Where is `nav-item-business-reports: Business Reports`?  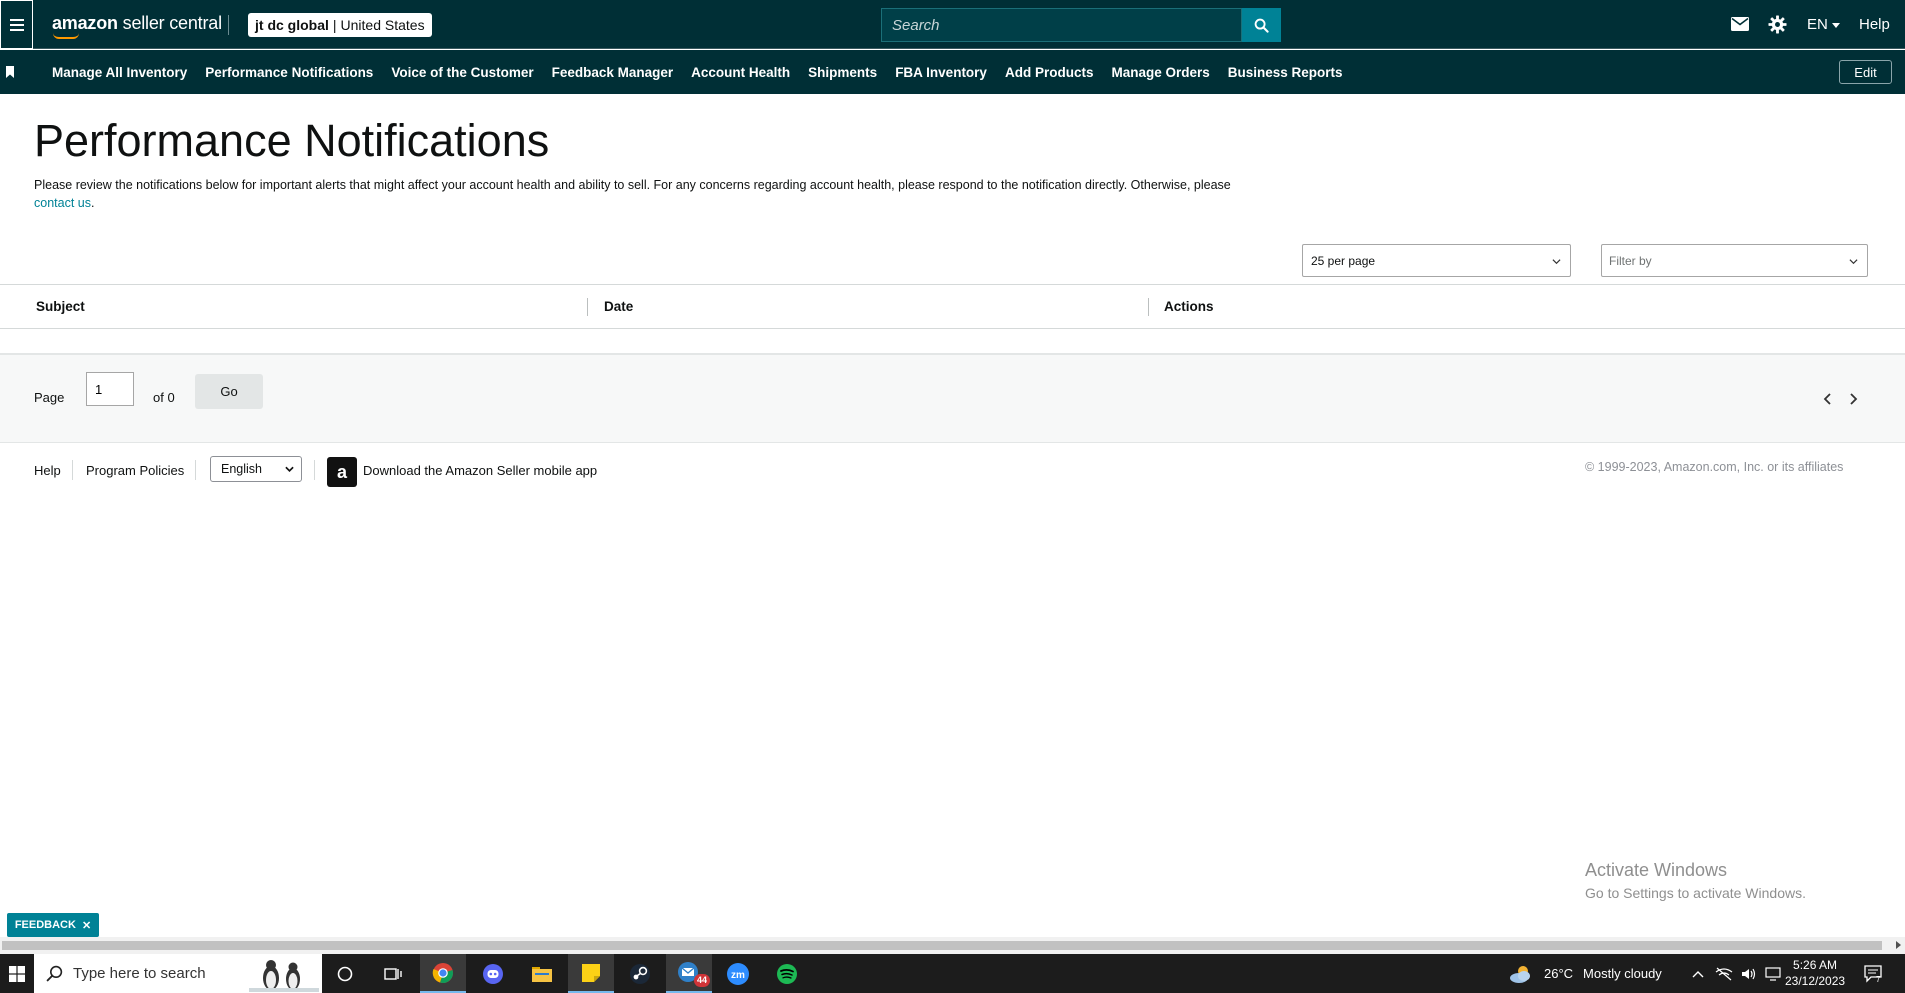
nav-item-business-reports: Business Reports is located at coordinates (1285, 72).